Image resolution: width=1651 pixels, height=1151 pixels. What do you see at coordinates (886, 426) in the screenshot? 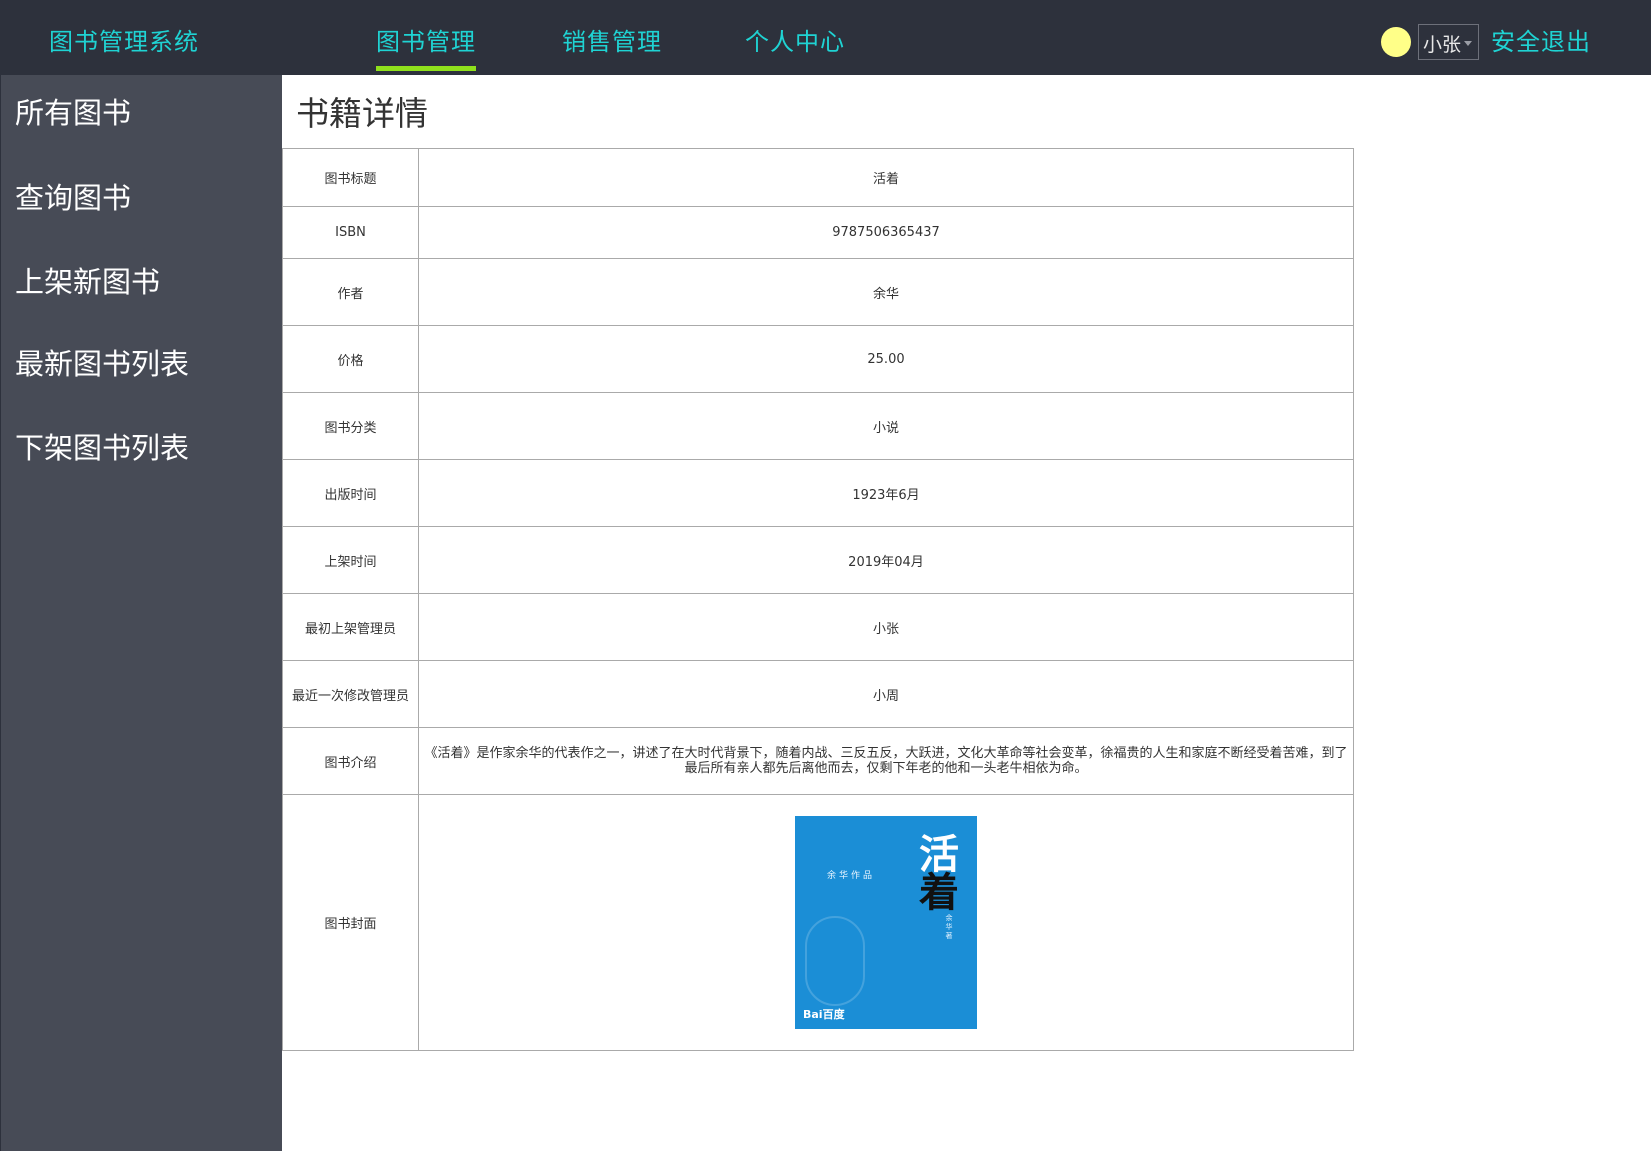
I see `row-value: 小说` at bounding box center [886, 426].